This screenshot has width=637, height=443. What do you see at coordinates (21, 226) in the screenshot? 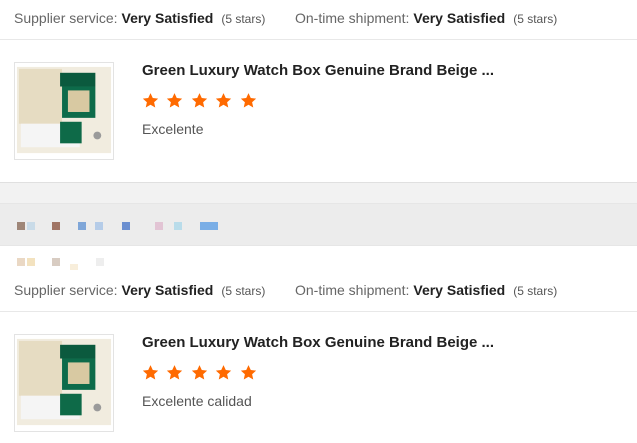
I see `blurred-avatar` at bounding box center [21, 226].